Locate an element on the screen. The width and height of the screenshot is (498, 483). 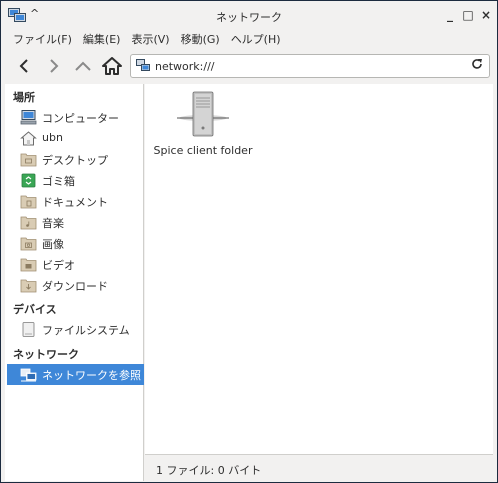
close-button: × is located at coordinates (486, 15).